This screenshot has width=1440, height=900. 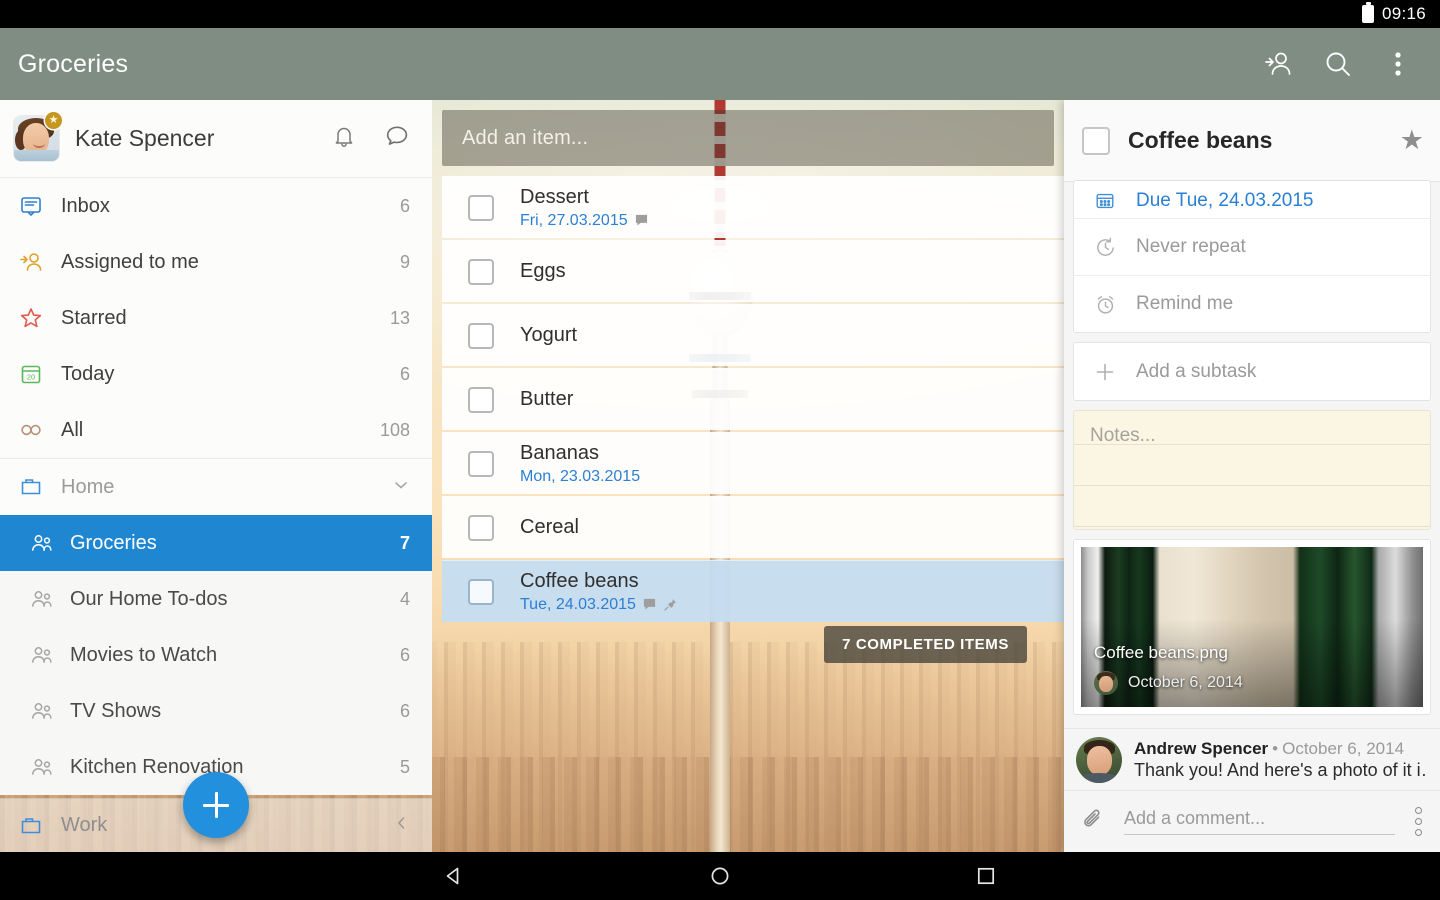 I want to click on attachment-thumbnail: Coffee beans.png October 6, 2014, so click(x=1252, y=627).